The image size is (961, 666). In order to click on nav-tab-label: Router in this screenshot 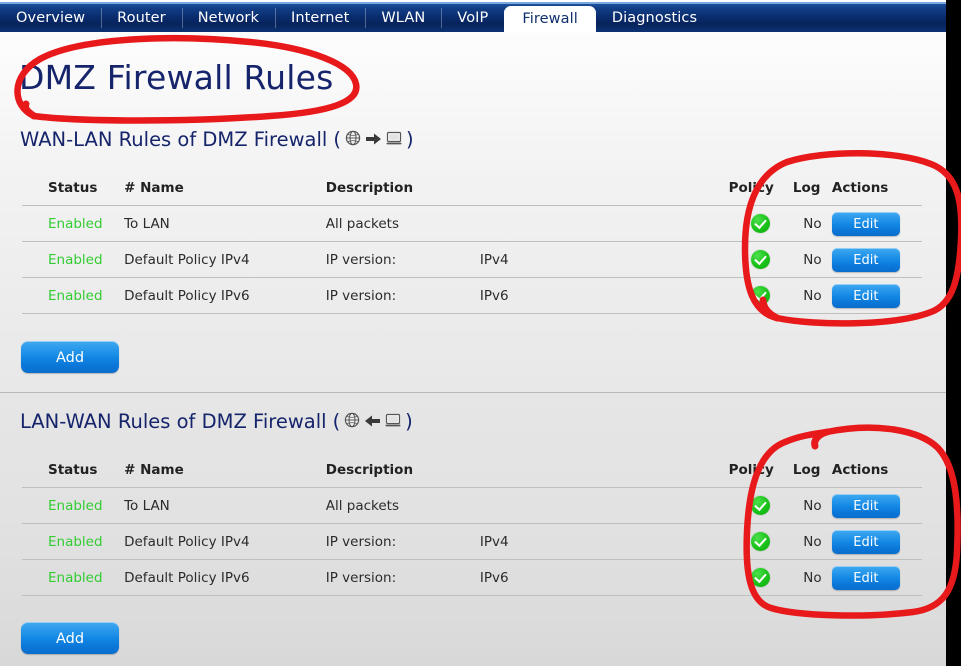, I will do `click(141, 18)`.